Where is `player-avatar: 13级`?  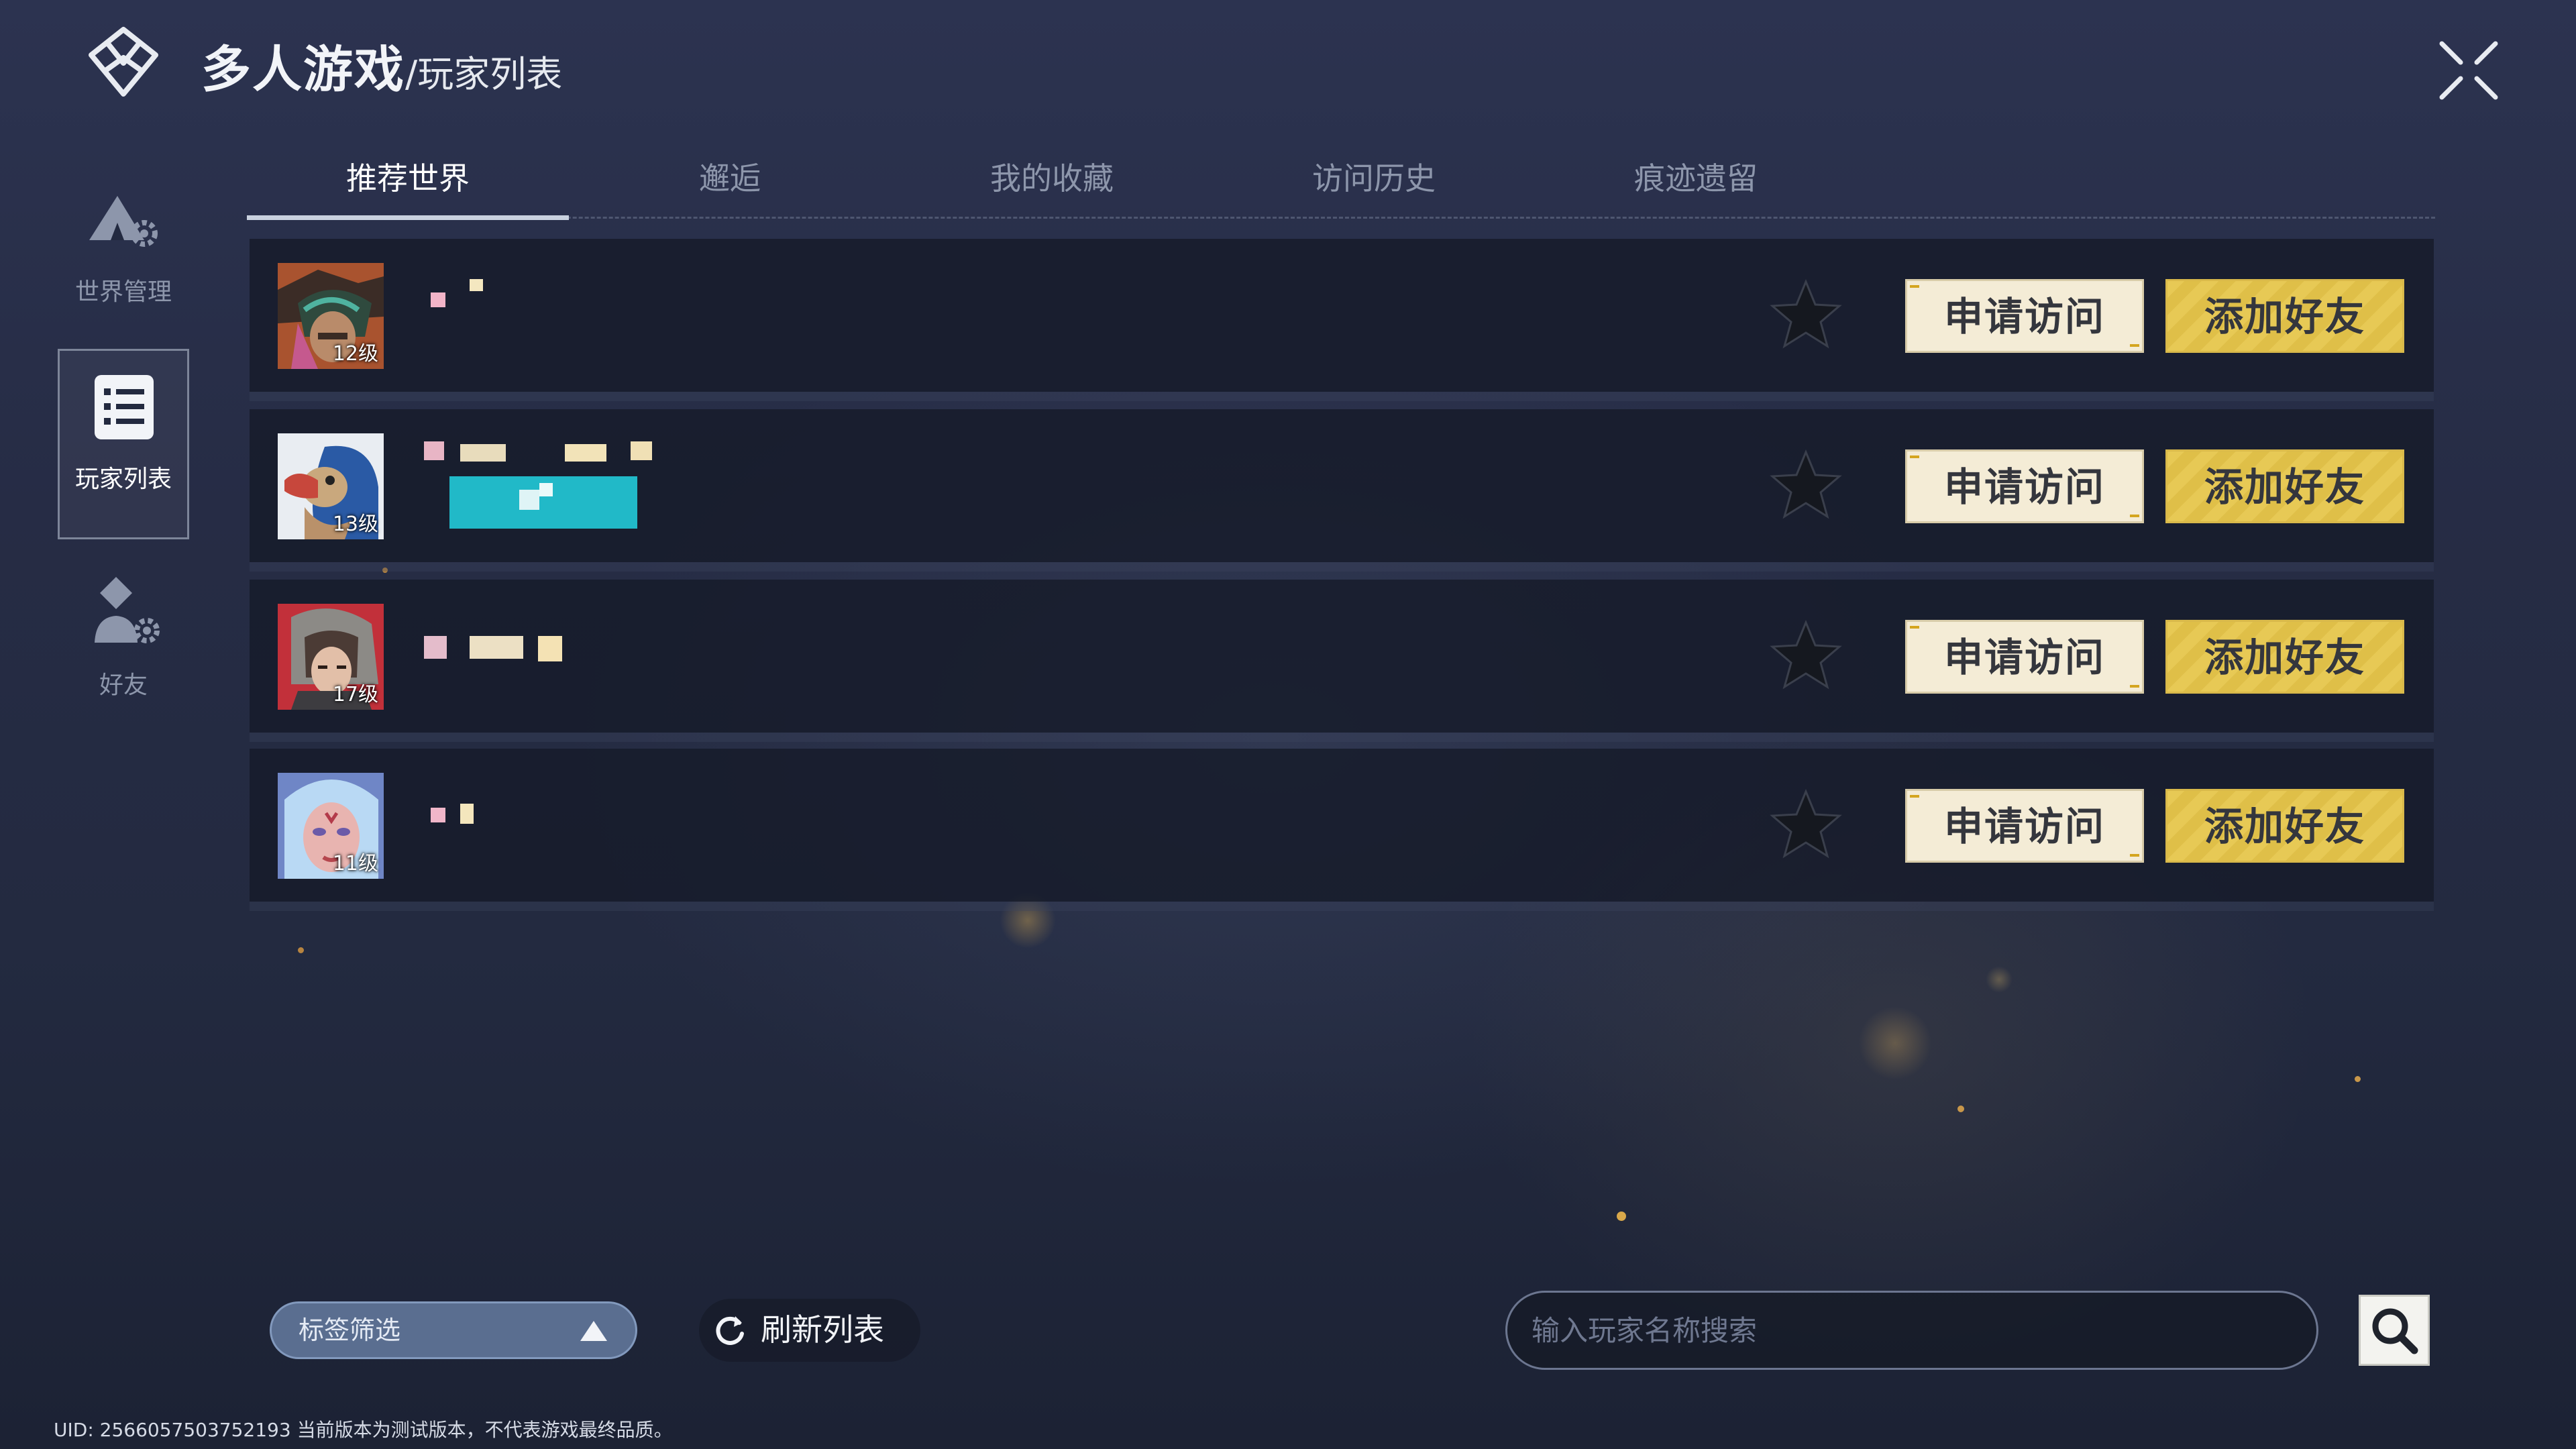 player-avatar: 13级 is located at coordinates (331, 486).